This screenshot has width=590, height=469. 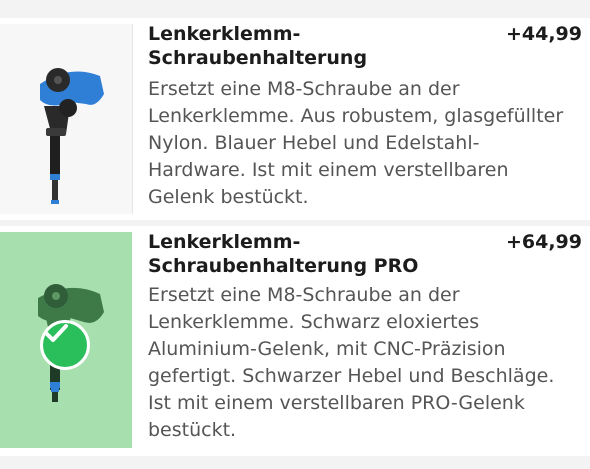 I want to click on blue-lever-mount-icon, so click(x=72, y=136).